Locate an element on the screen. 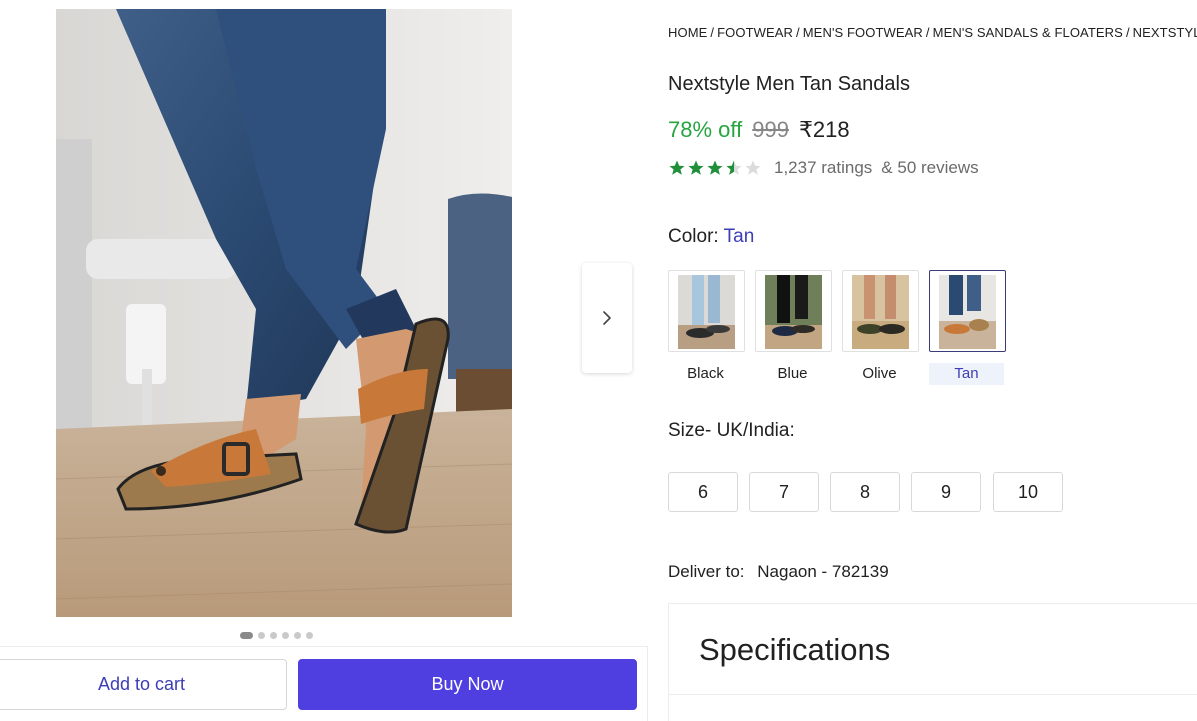  action-bar: Add to cart Buy Now is located at coordinates (324, 683).